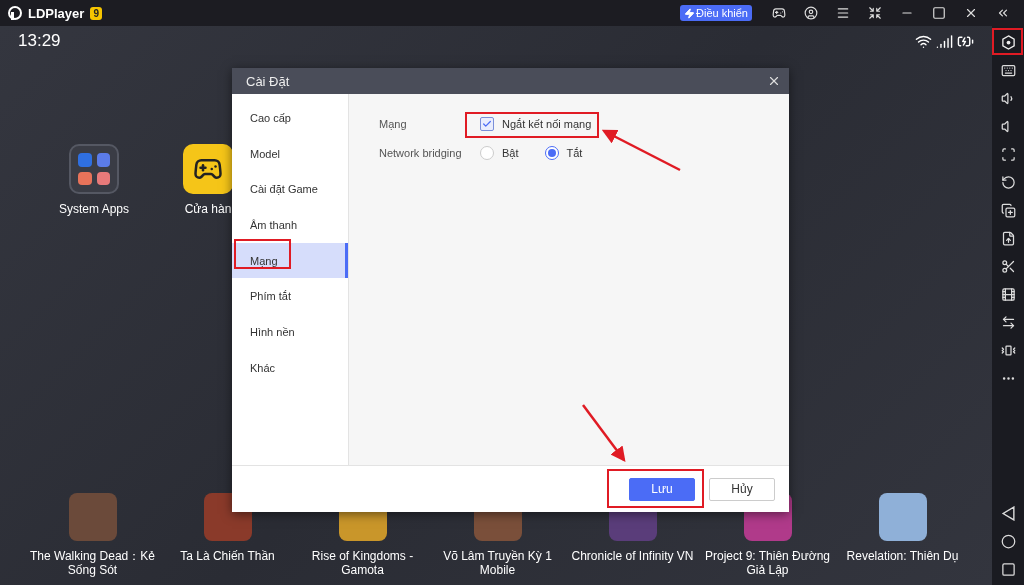  I want to click on app-label: The Walking Dead：Kẻ Sống Sót, so click(92, 563).